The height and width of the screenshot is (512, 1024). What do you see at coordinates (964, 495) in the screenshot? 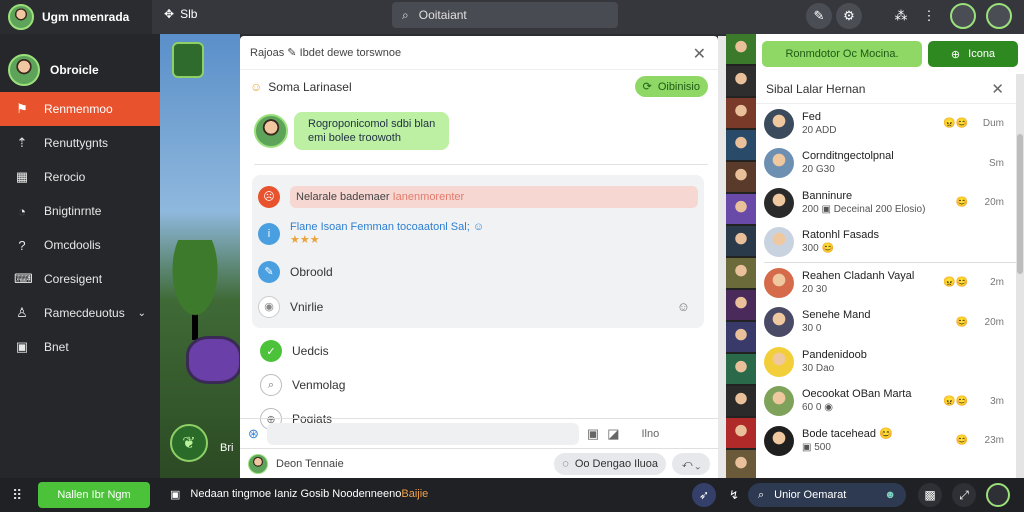
I see `expand-icon: ⤢` at bounding box center [964, 495].